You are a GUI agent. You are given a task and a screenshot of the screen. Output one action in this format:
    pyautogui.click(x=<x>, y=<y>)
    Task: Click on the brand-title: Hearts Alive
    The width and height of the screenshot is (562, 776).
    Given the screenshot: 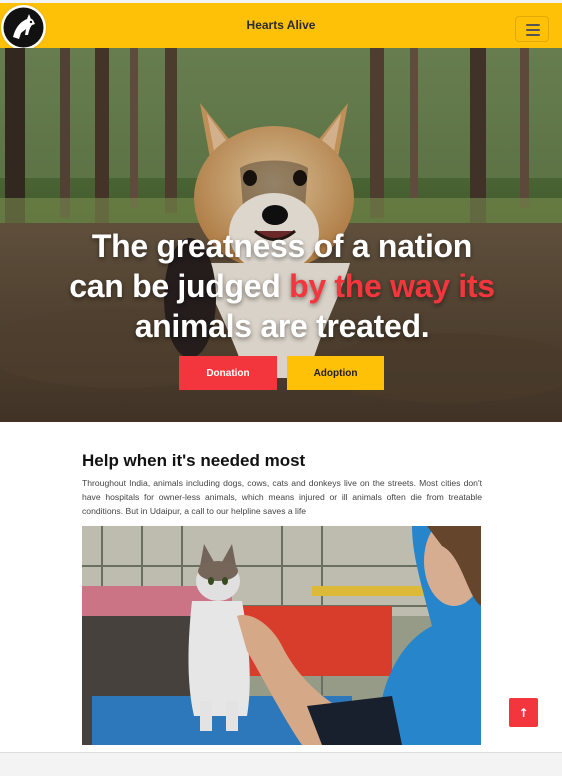 What is the action you would take?
    pyautogui.click(x=281, y=25)
    